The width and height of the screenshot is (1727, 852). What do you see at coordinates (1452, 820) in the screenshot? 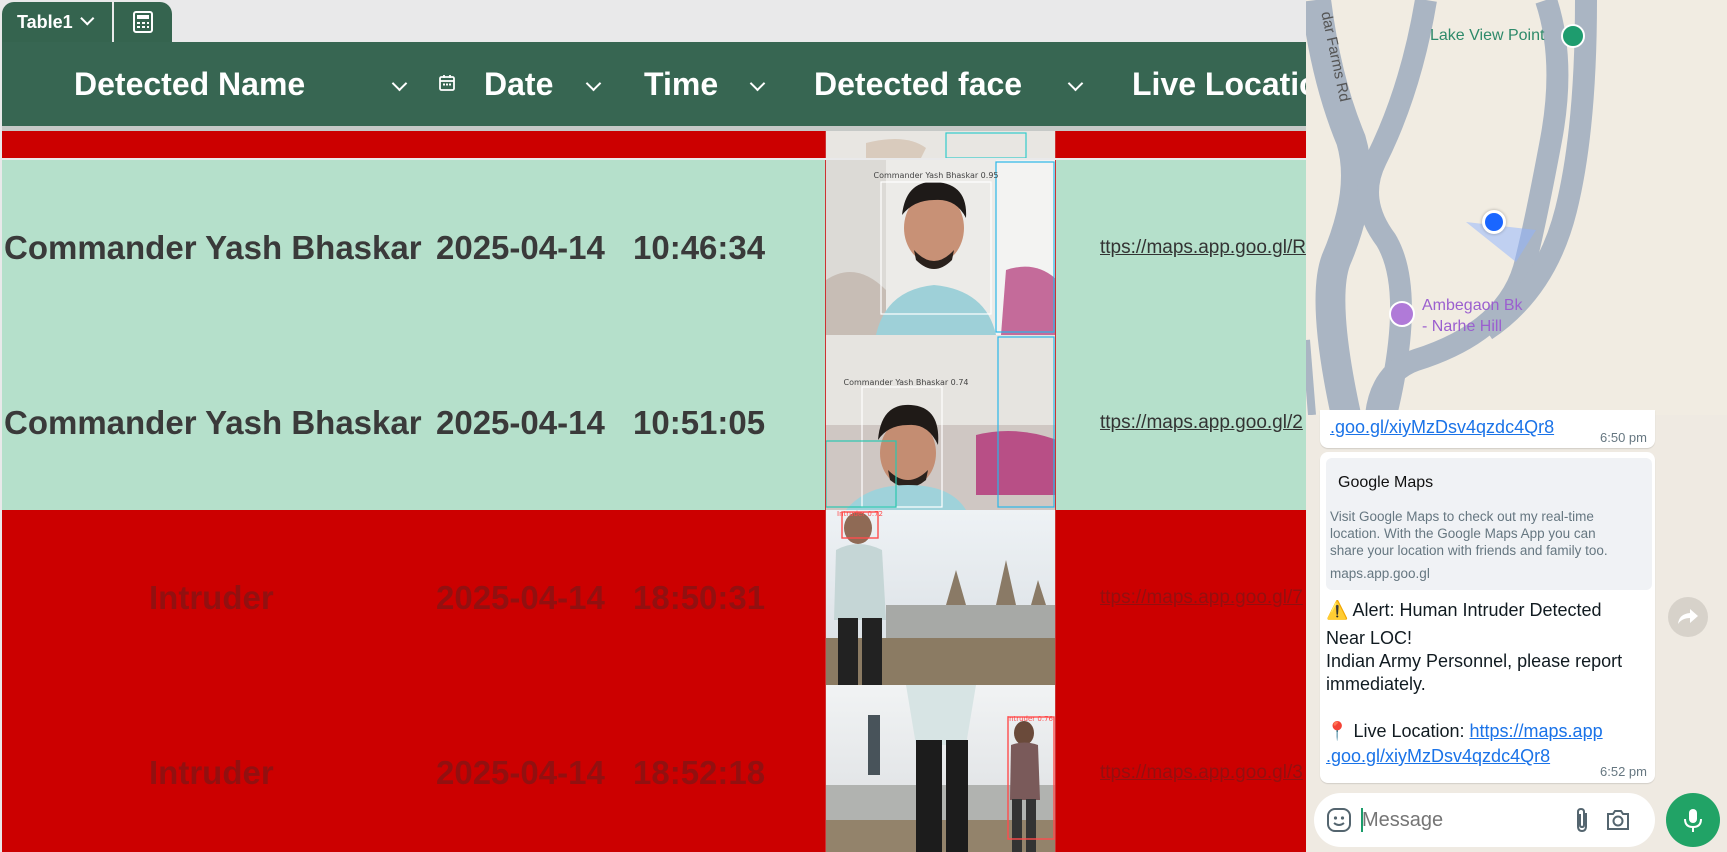
I see `message-input` at bounding box center [1452, 820].